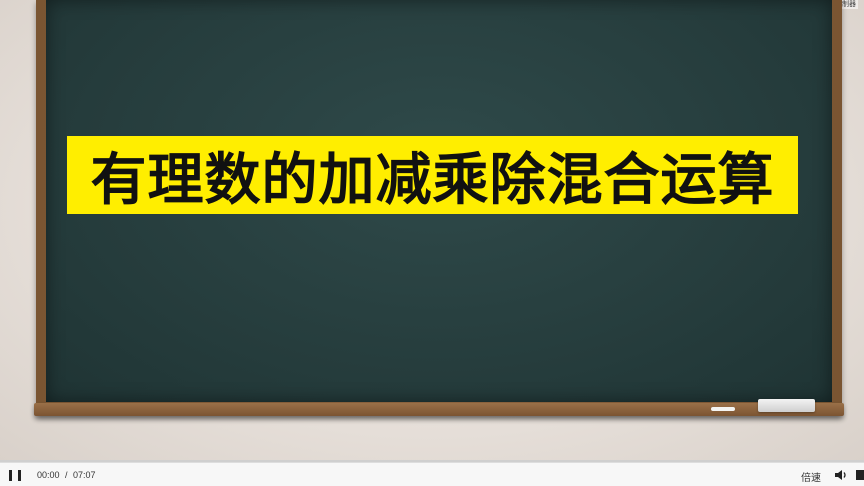 The image size is (864, 486). What do you see at coordinates (19, 475) in the screenshot?
I see `pause-icon-bar` at bounding box center [19, 475].